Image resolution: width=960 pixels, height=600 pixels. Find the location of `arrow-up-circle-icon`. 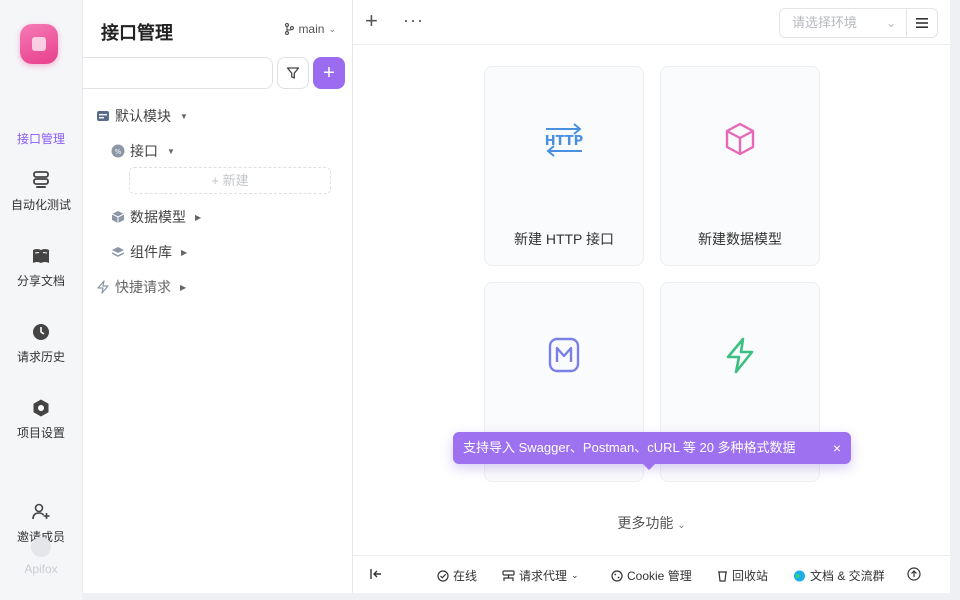

arrow-up-circle-icon is located at coordinates (914, 574).